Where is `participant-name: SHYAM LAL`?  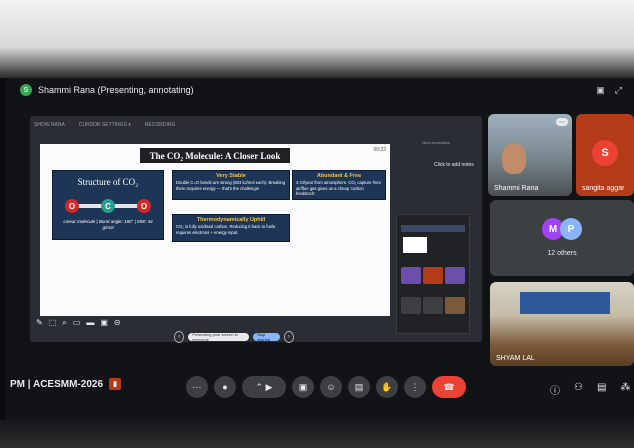 participant-name: SHYAM LAL is located at coordinates (515, 358).